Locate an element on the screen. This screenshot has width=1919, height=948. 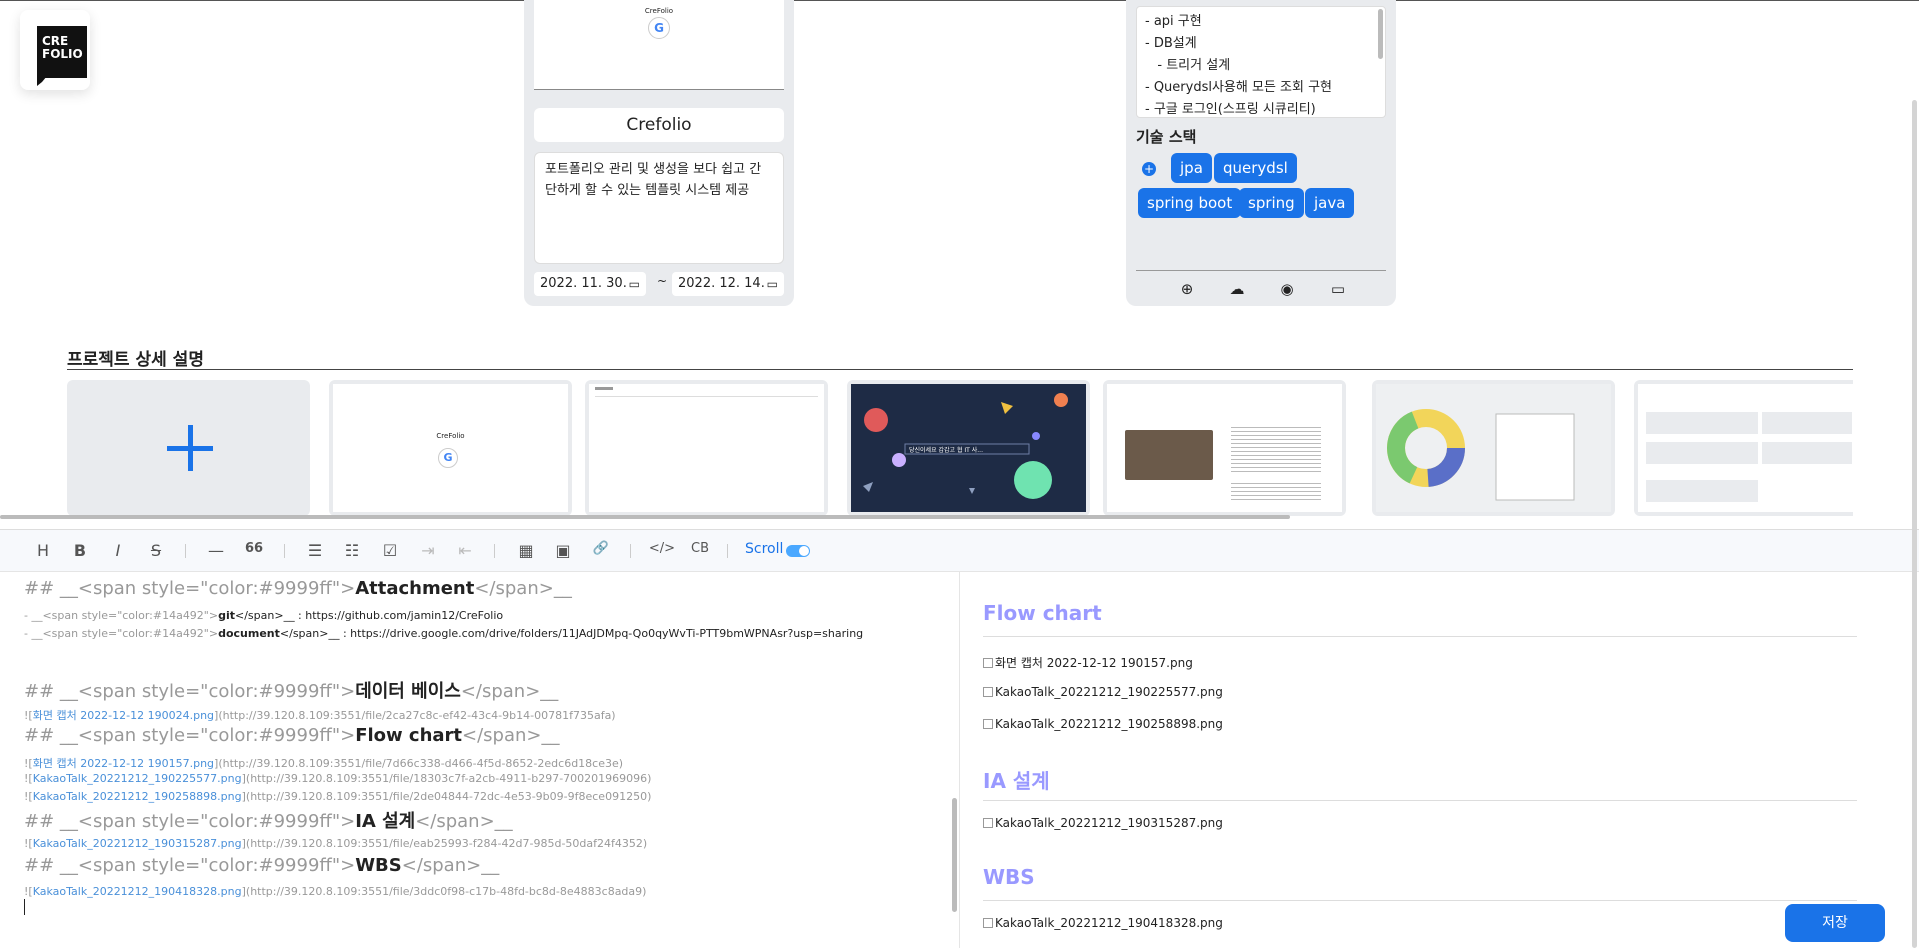
code-button: </> is located at coordinates (662, 551).